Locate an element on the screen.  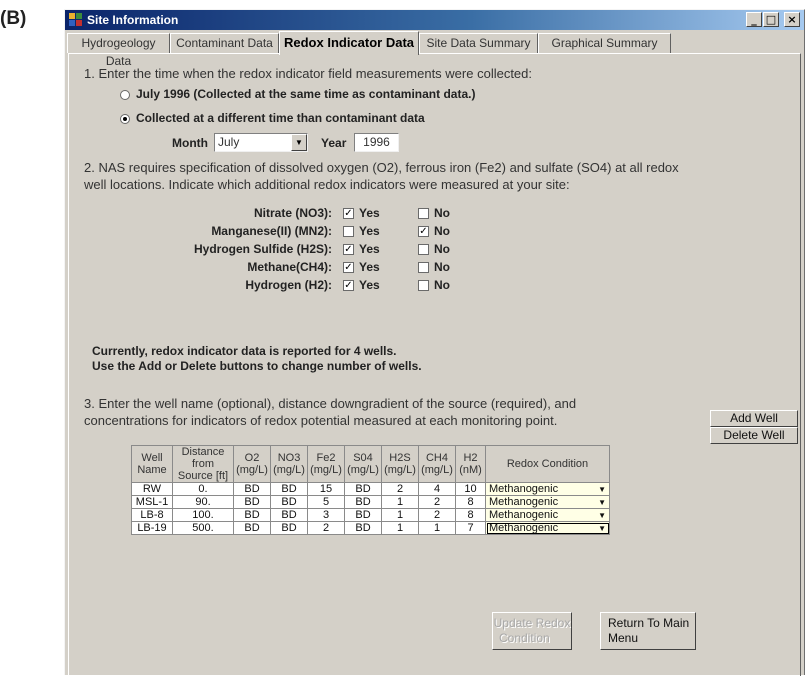
table-cell: 15 is located at coordinates (326, 489).